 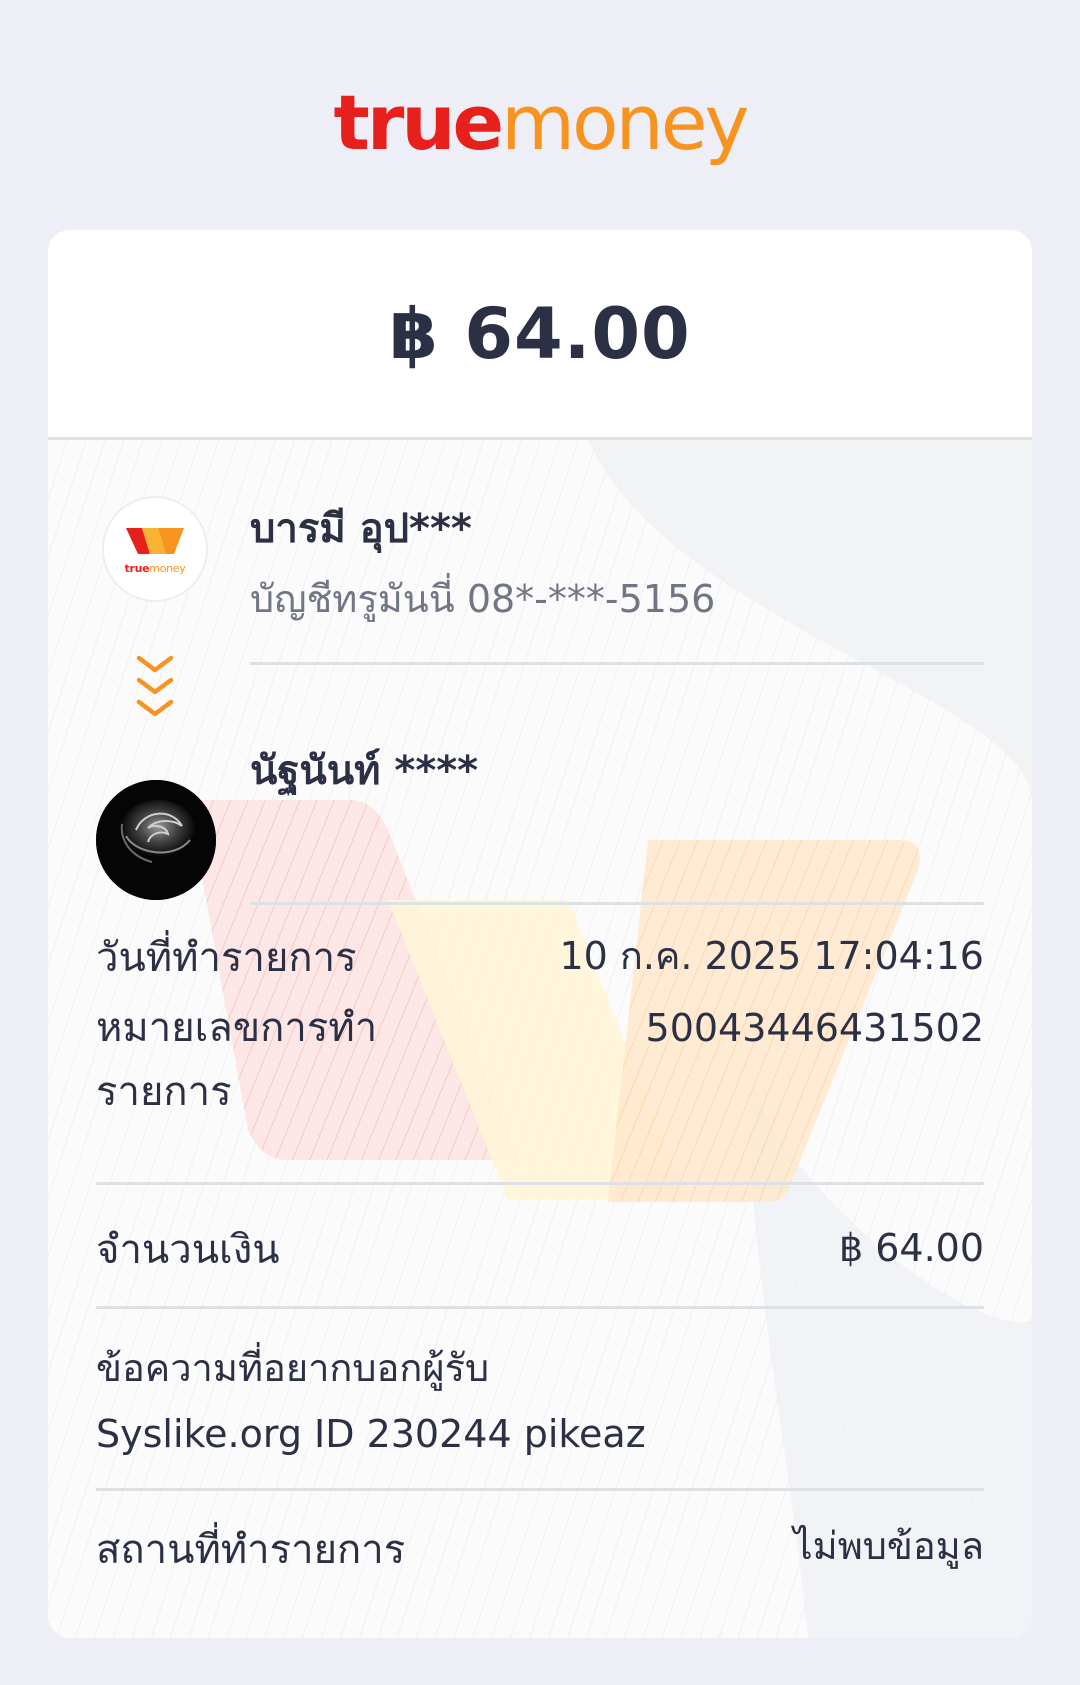 I want to click on transaction-place-label: สถานที่ทำรายการ, so click(x=251, y=1550).